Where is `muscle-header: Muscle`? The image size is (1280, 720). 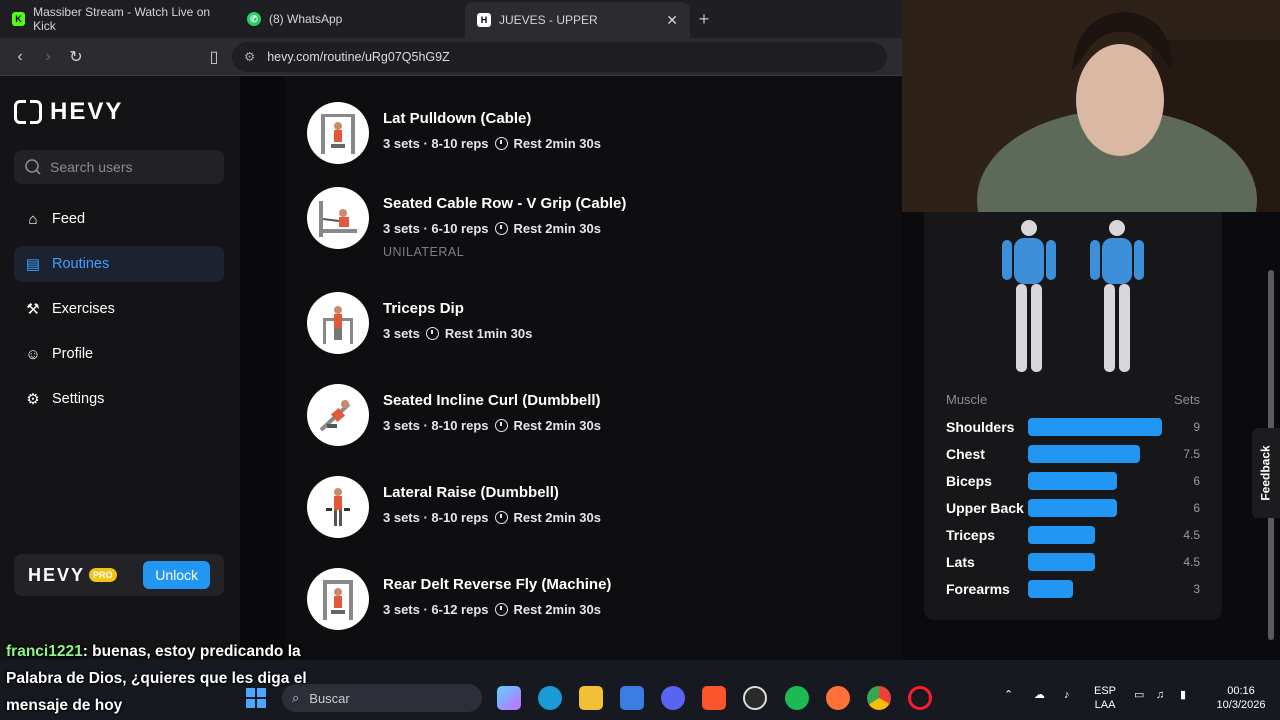
muscle-header: Muscle is located at coordinates (967, 399).